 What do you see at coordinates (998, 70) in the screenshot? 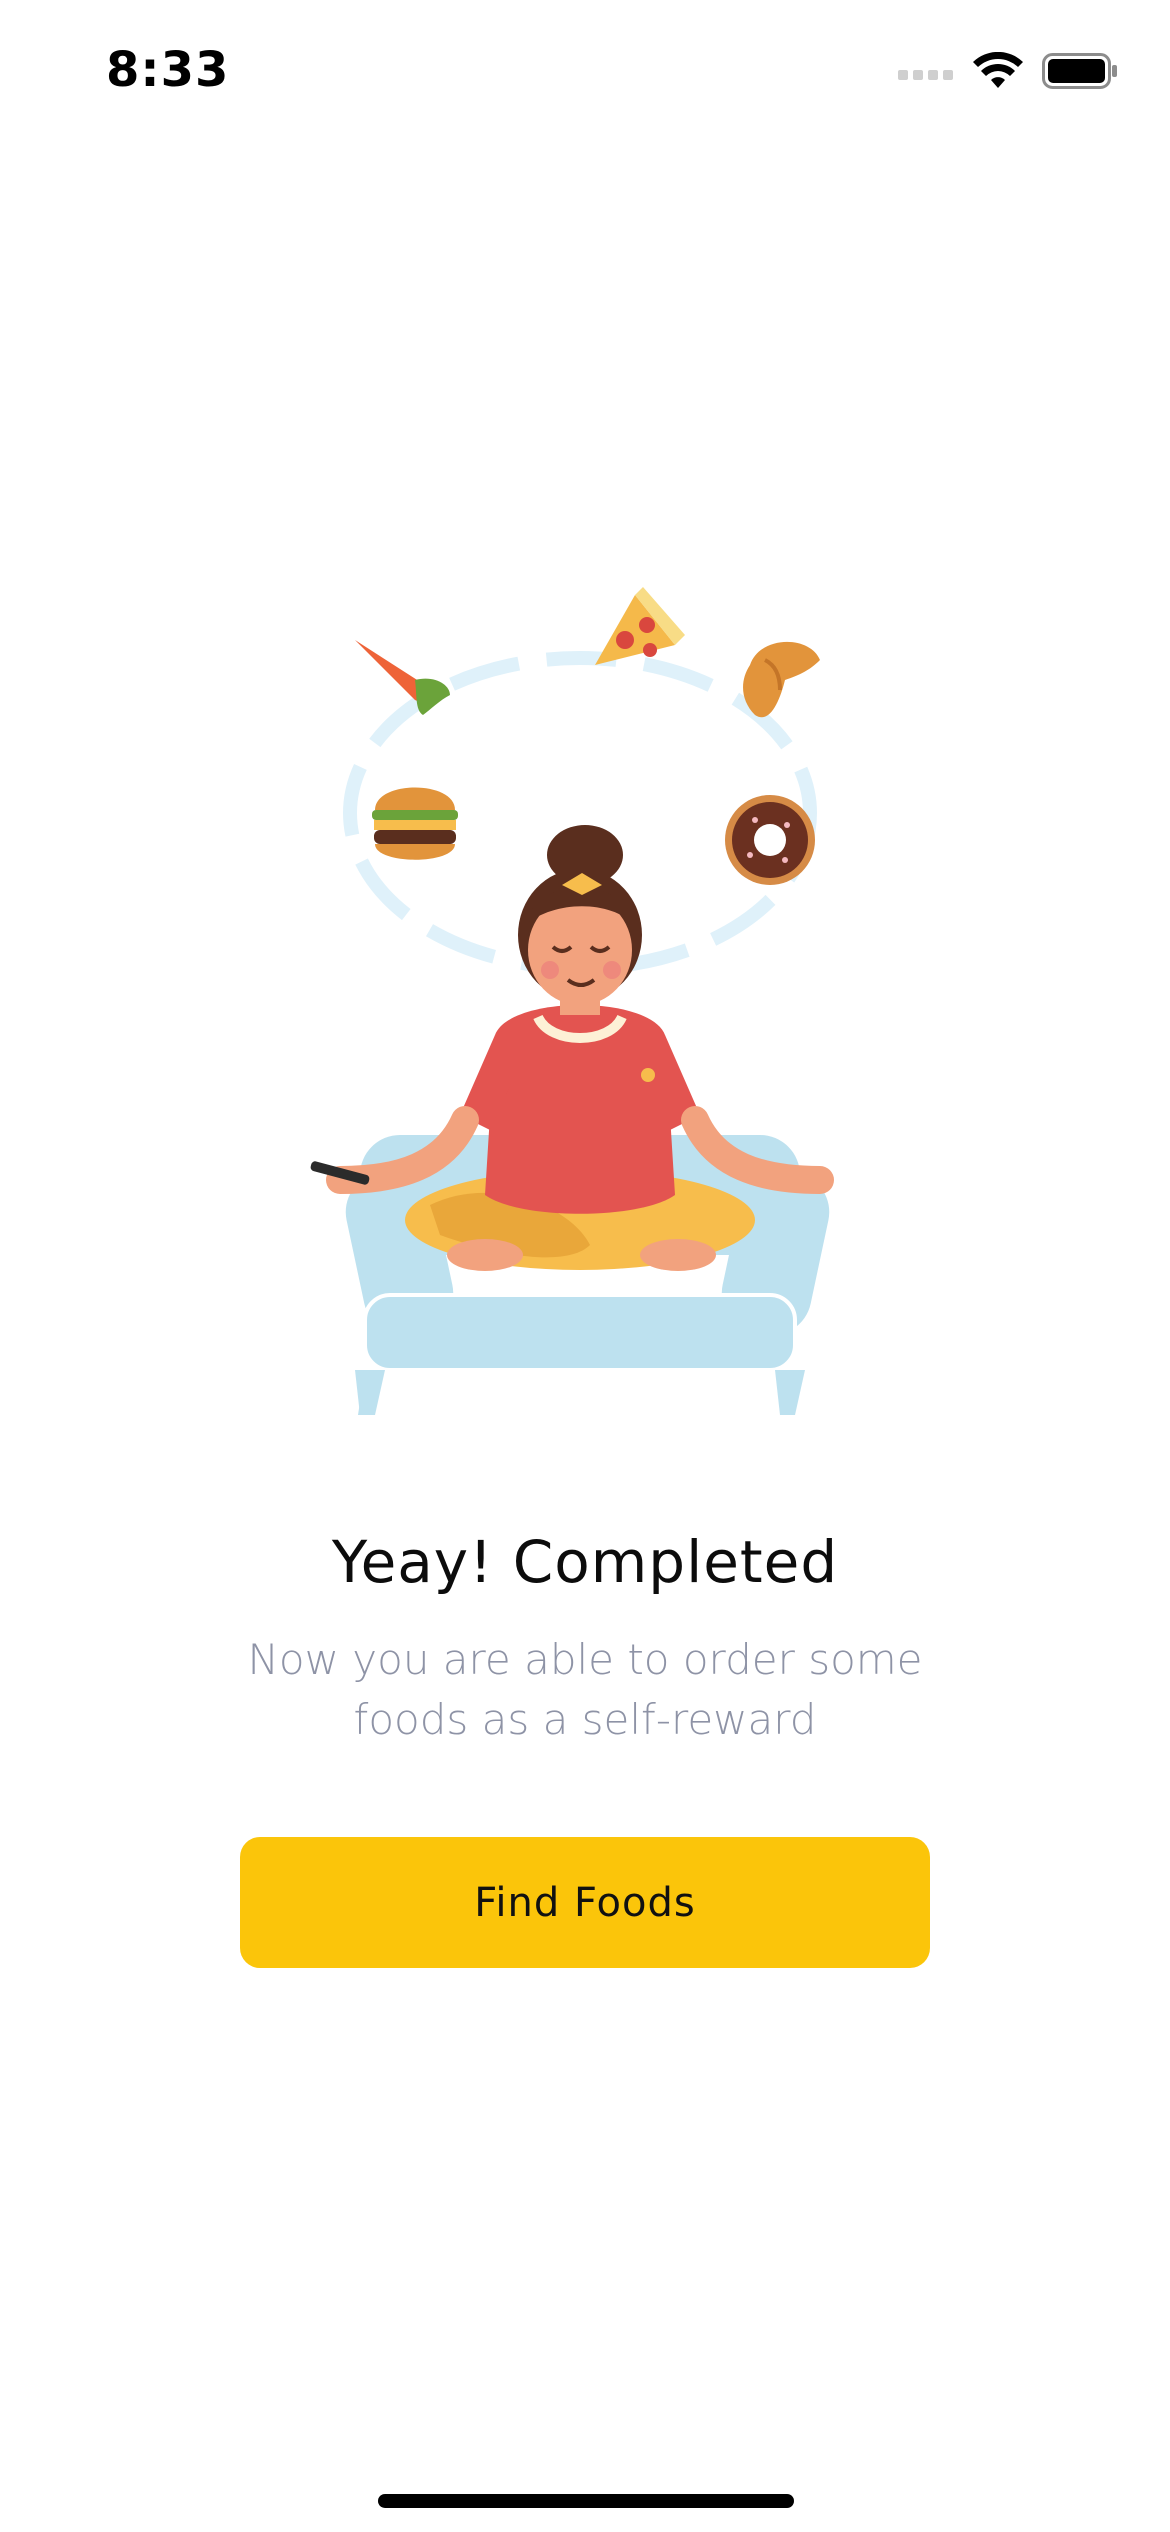
I see `wifi-icon` at bounding box center [998, 70].